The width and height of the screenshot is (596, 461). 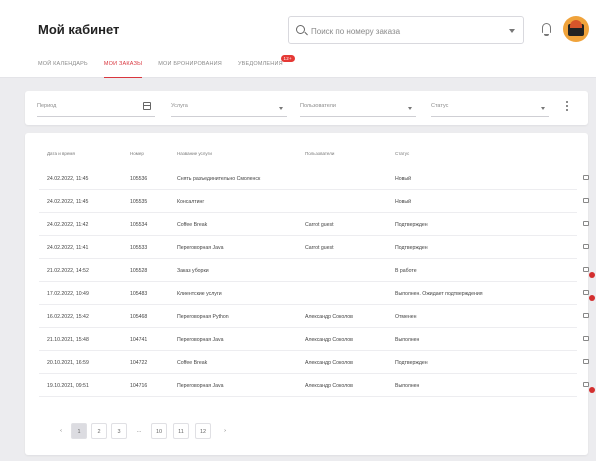 I want to click on page-12: 12, so click(x=203, y=431).